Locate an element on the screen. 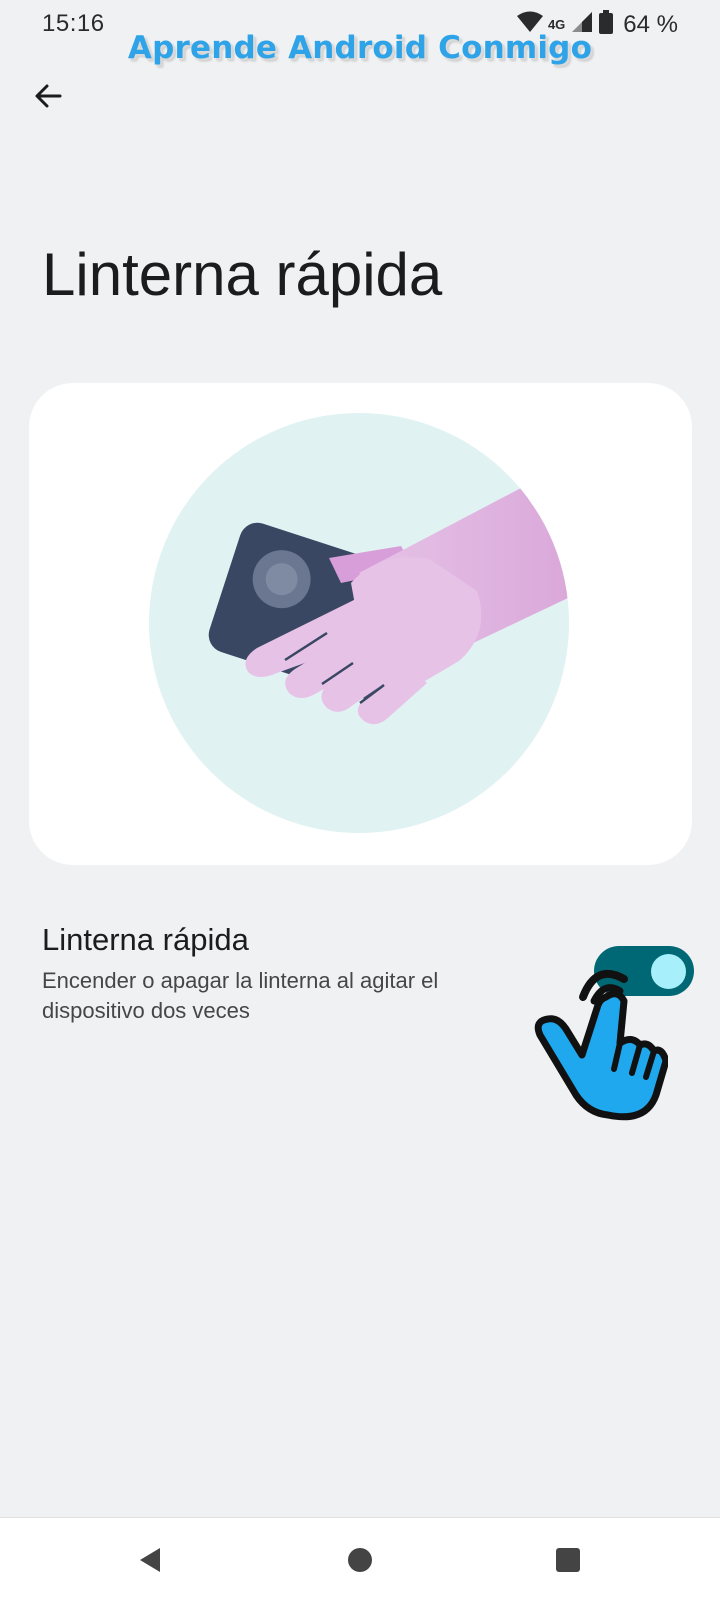 This screenshot has width=720, height=1600. quick-flashlight-toggle is located at coordinates (644, 971).